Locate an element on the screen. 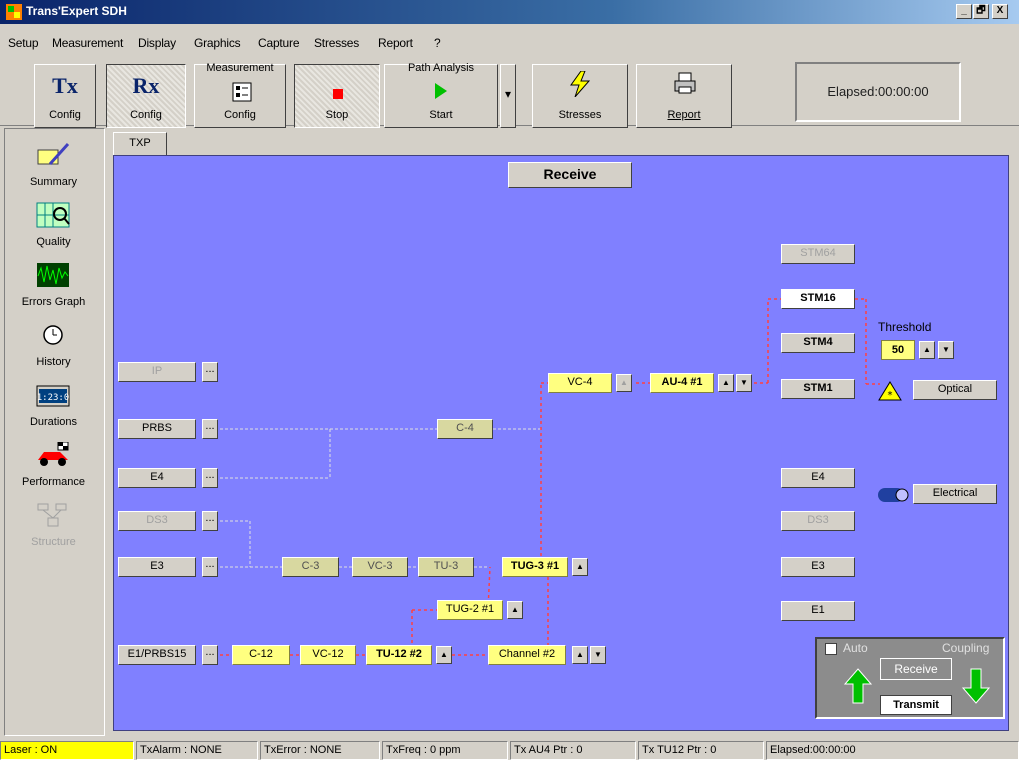 This screenshot has width=1019, height=760. report-label: Report is located at coordinates (684, 115).